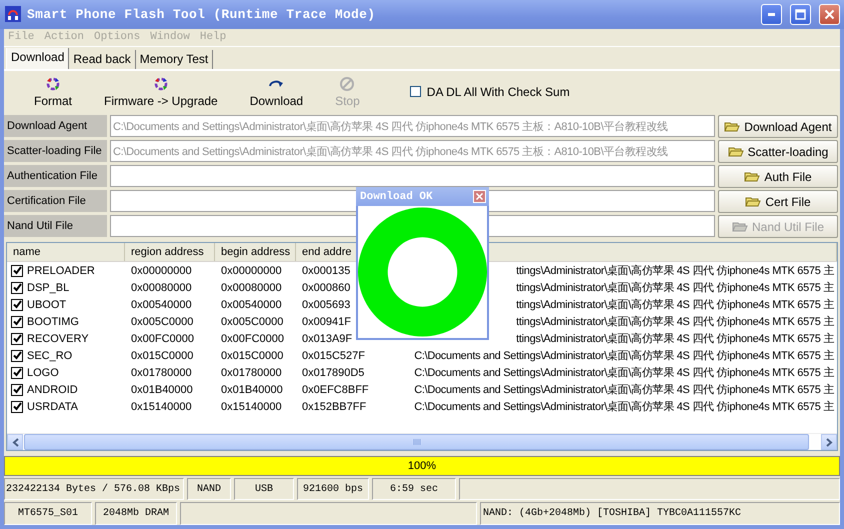  I want to click on table-cell: UBOOT, so click(46, 304).